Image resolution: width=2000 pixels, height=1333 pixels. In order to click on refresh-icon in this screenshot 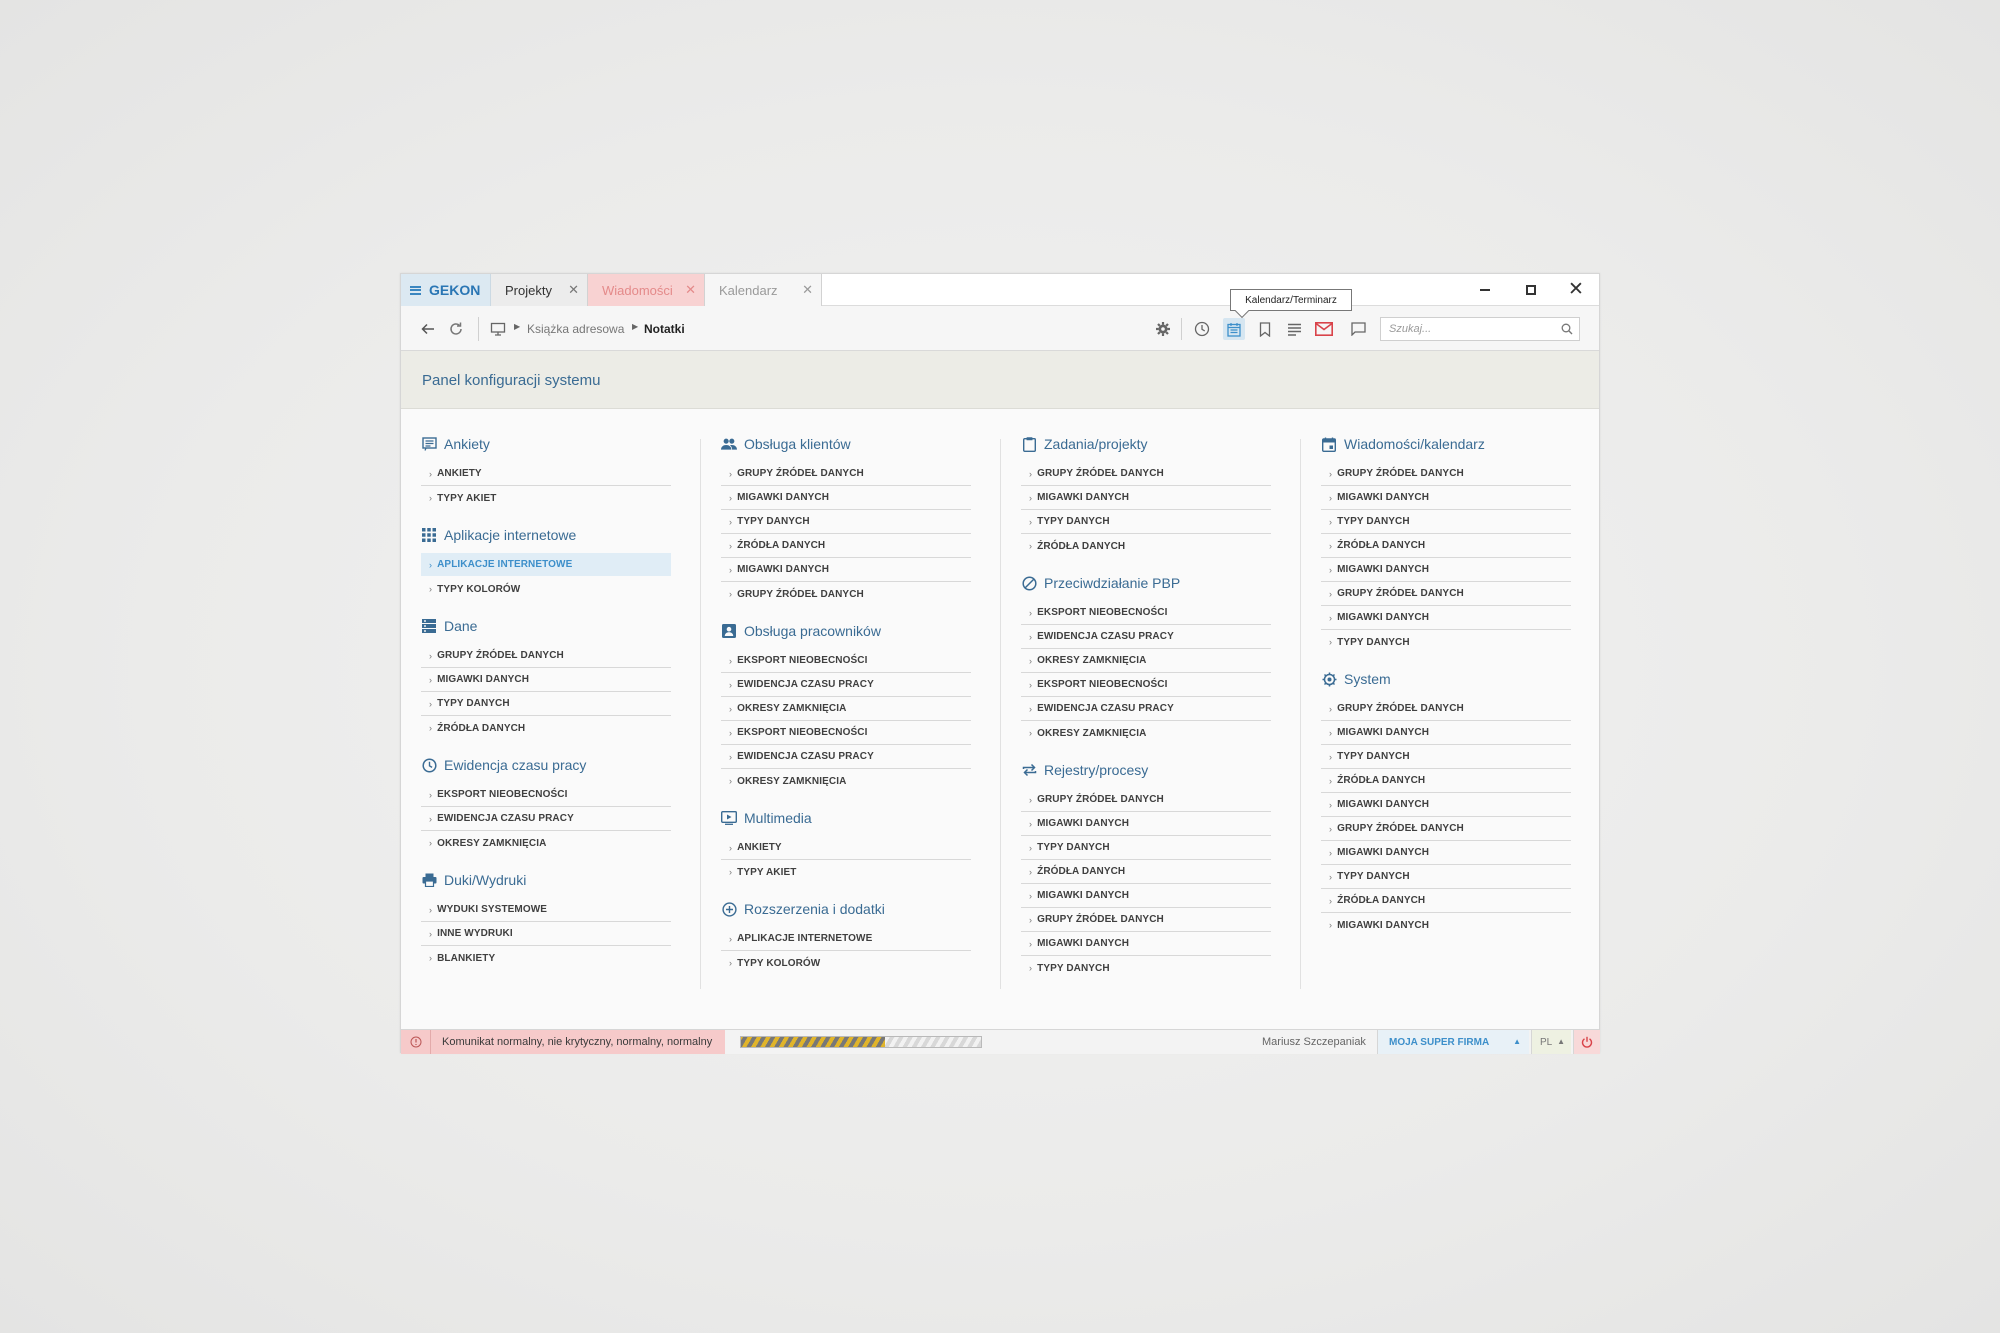, I will do `click(456, 329)`.